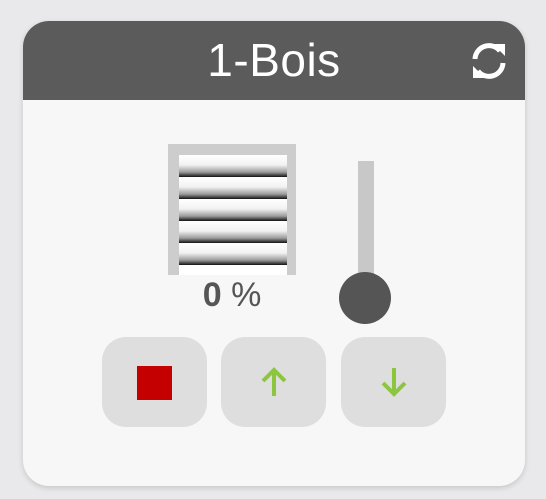  I want to click on arrow-down-icon, so click(393, 382).